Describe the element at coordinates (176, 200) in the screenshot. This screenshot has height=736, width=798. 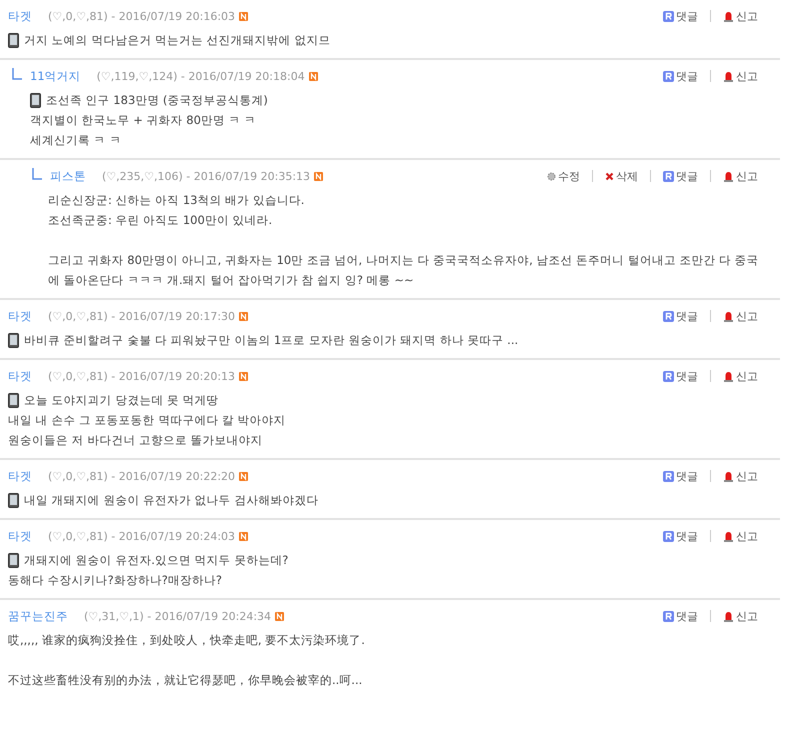
I see `comment-text: 리순신장군: 신하는 아직 13척의 배가 있습니다.` at that location.